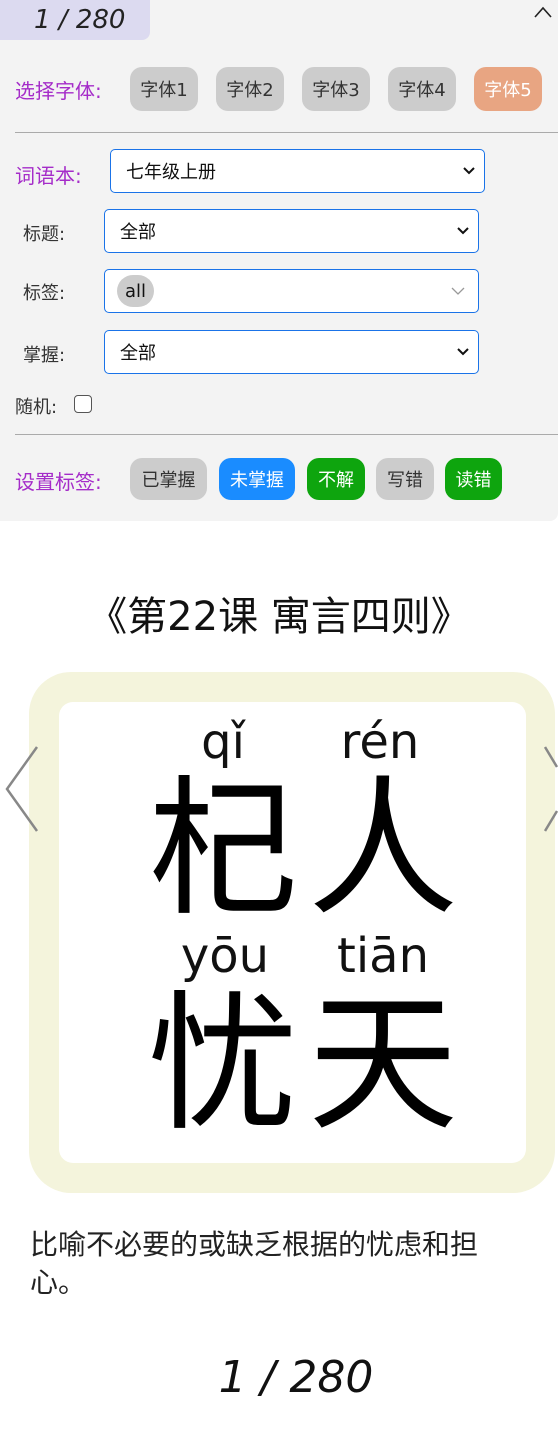  Describe the element at coordinates (164, 89) in the screenshot. I see `font-option-1: 字体1` at that location.